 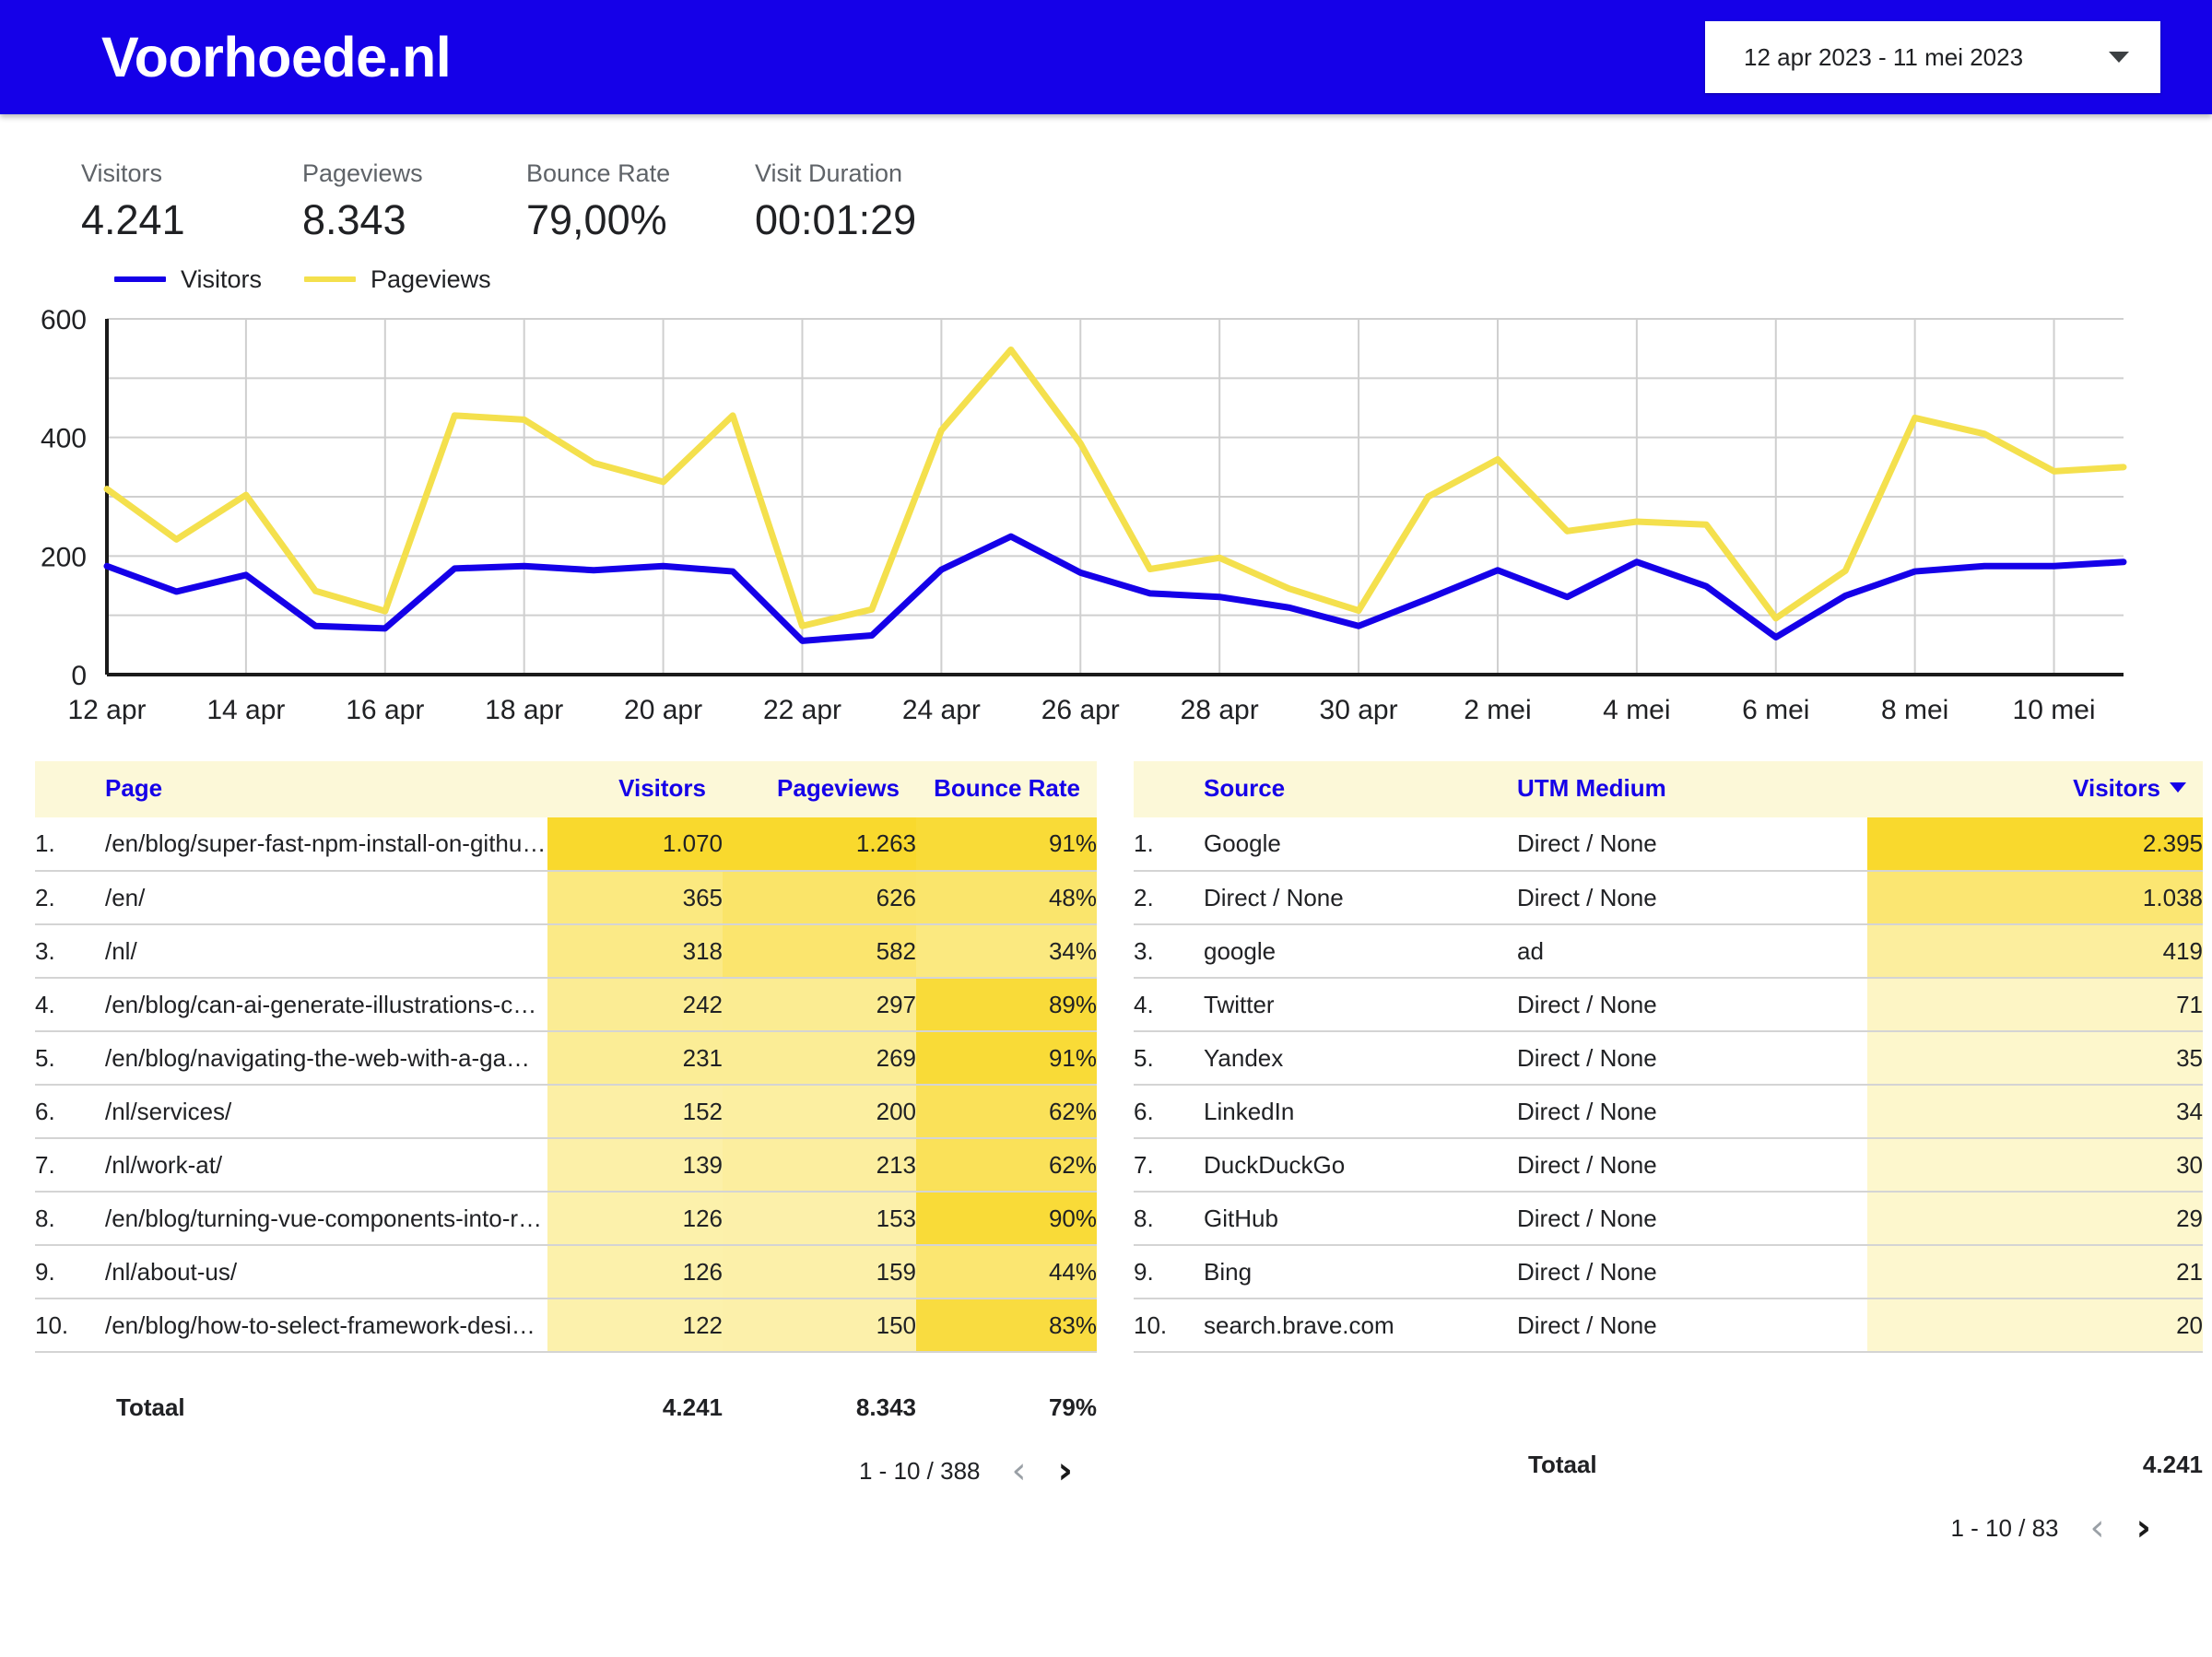 What do you see at coordinates (1932, 57) in the screenshot?
I see `date-range-picker: 12 apr 2023 - 11 mei 2023` at bounding box center [1932, 57].